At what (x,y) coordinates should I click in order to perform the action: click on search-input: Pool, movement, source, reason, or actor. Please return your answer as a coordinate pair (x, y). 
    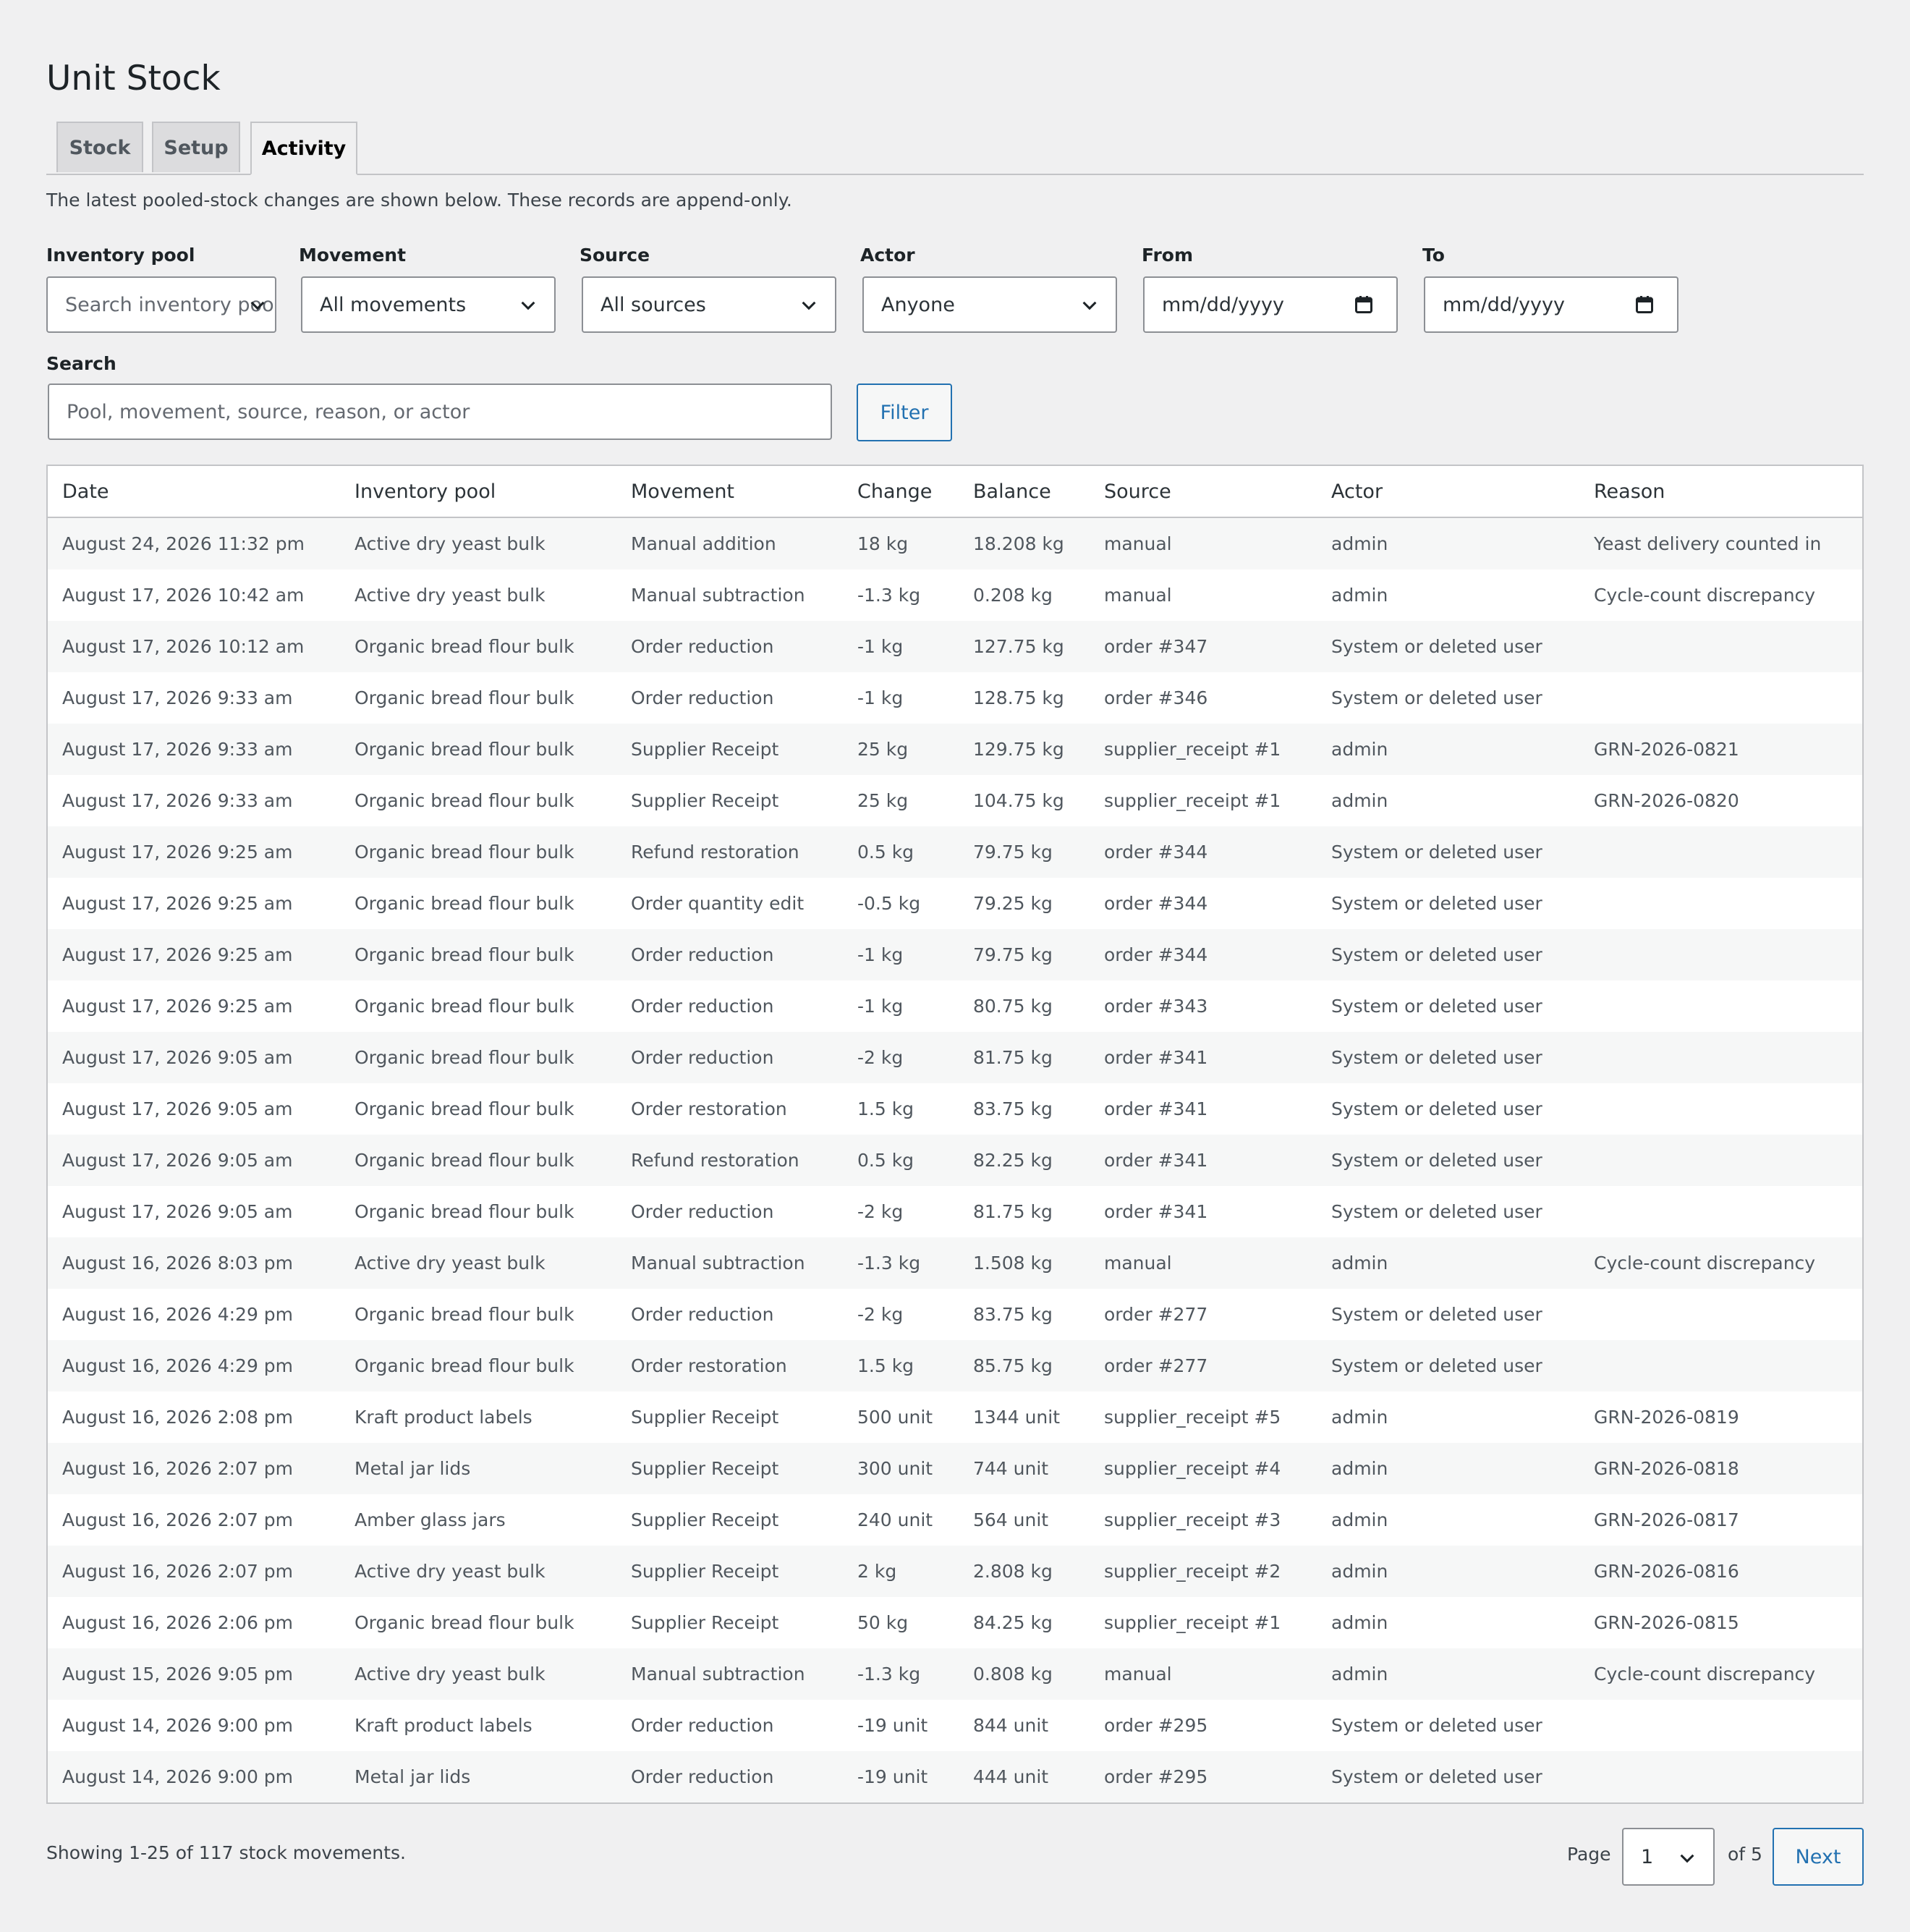
    Looking at the image, I should click on (440, 412).